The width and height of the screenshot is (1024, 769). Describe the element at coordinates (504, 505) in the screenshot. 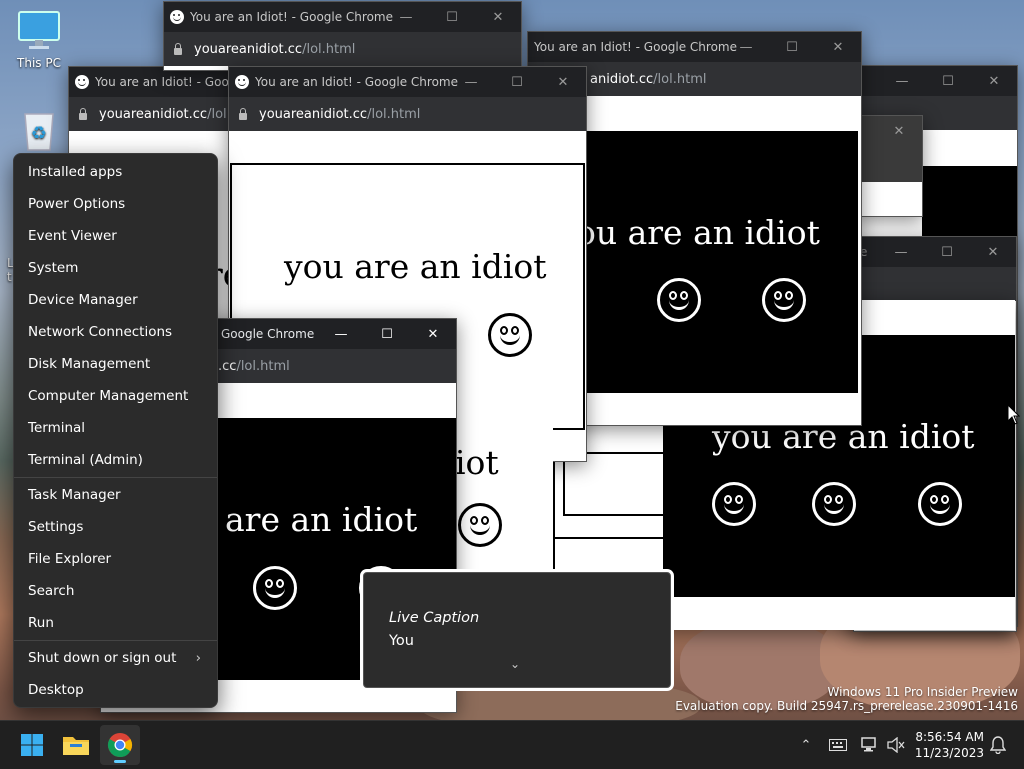

I see `page-fragment: iot` at that location.